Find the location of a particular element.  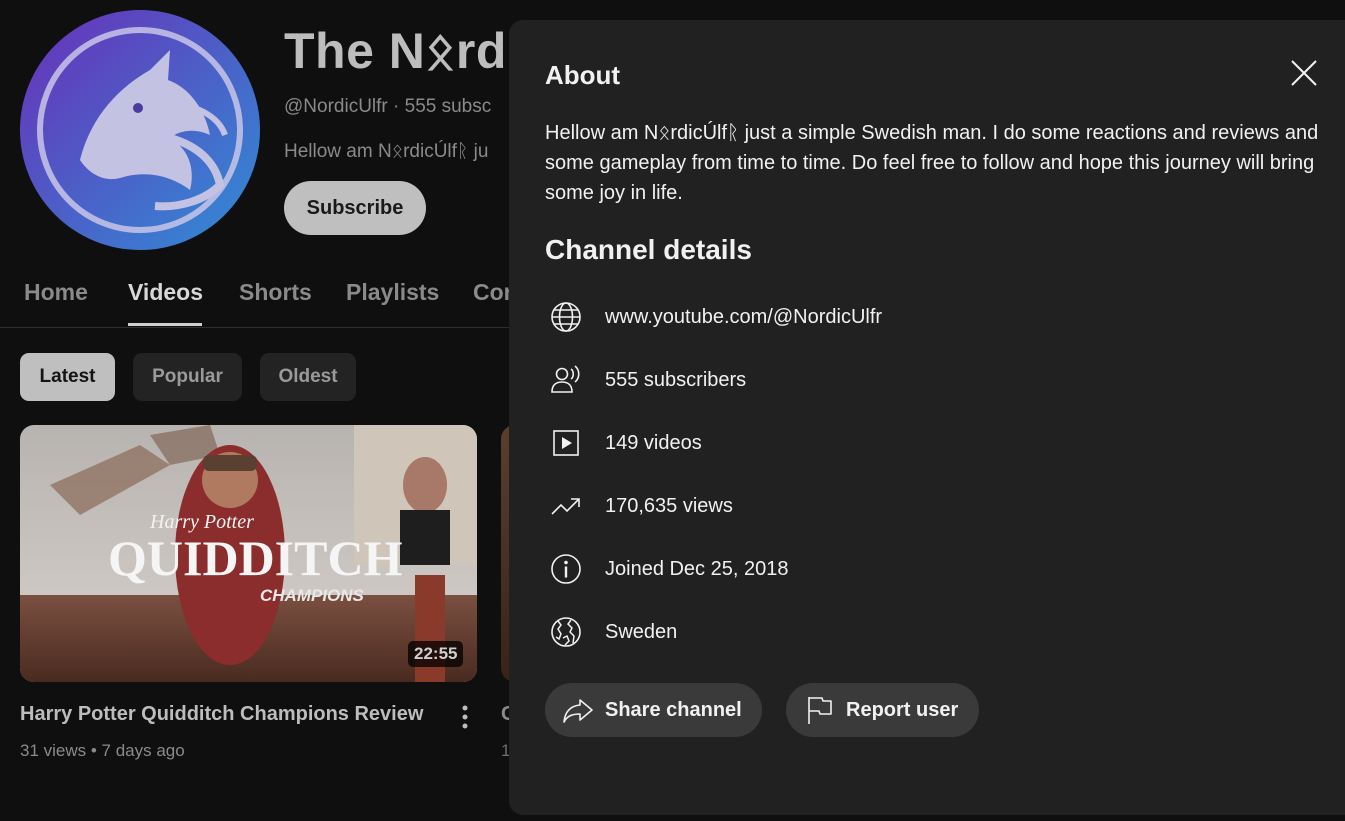

detail-row-website: www.youtube.com/@NordicUlfr is located at coordinates (925, 318).